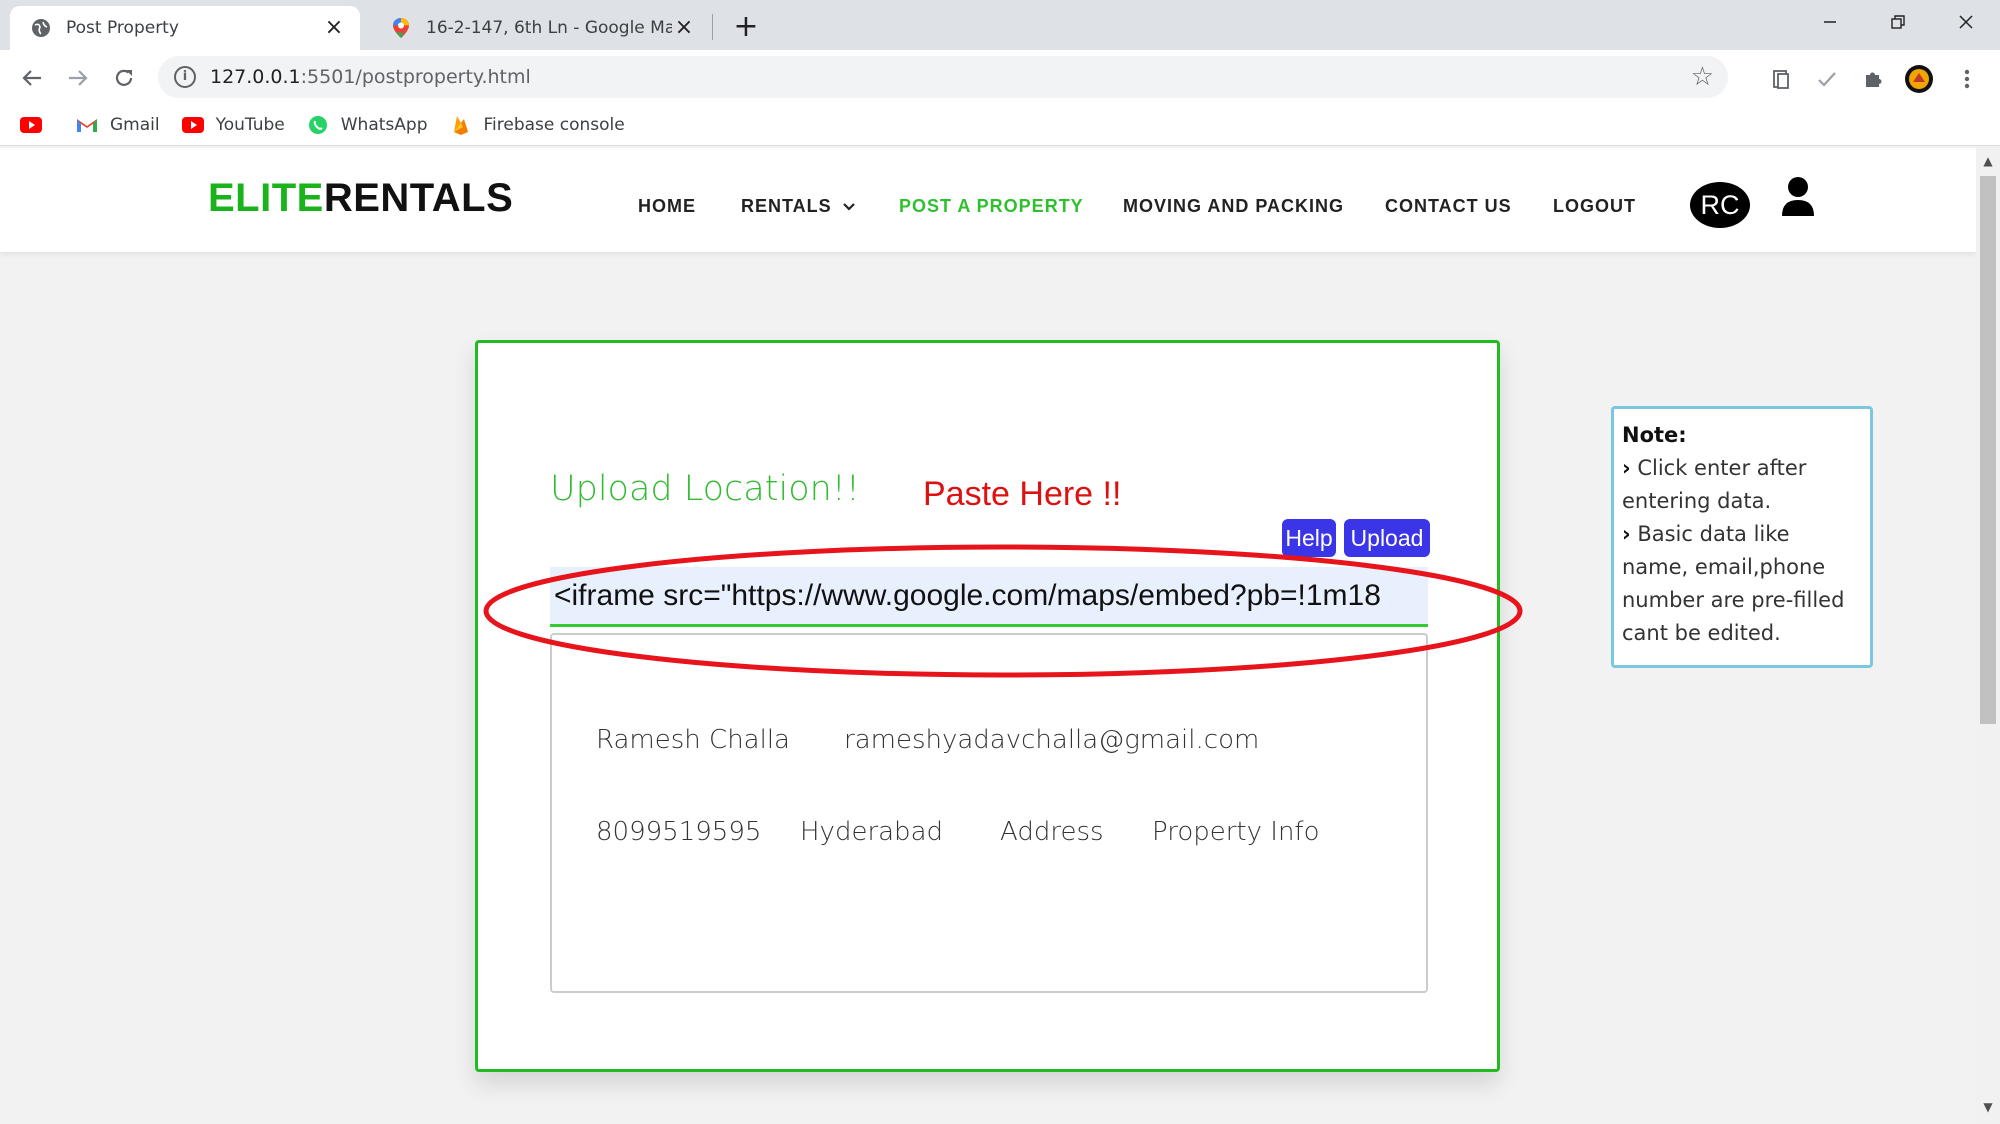  What do you see at coordinates (41, 28) in the screenshot?
I see `globe-icon` at bounding box center [41, 28].